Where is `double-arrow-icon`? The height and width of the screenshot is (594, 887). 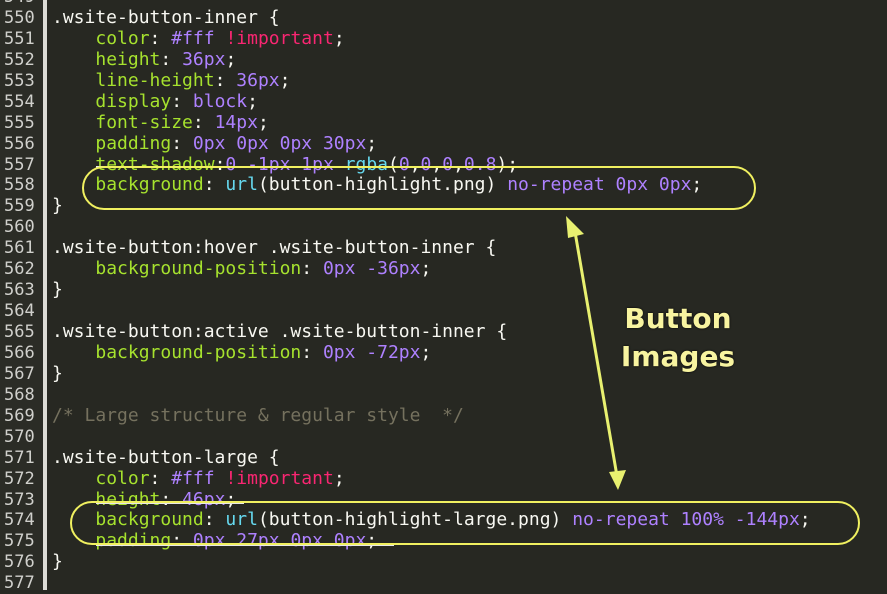
double-arrow-icon is located at coordinates (596, 353).